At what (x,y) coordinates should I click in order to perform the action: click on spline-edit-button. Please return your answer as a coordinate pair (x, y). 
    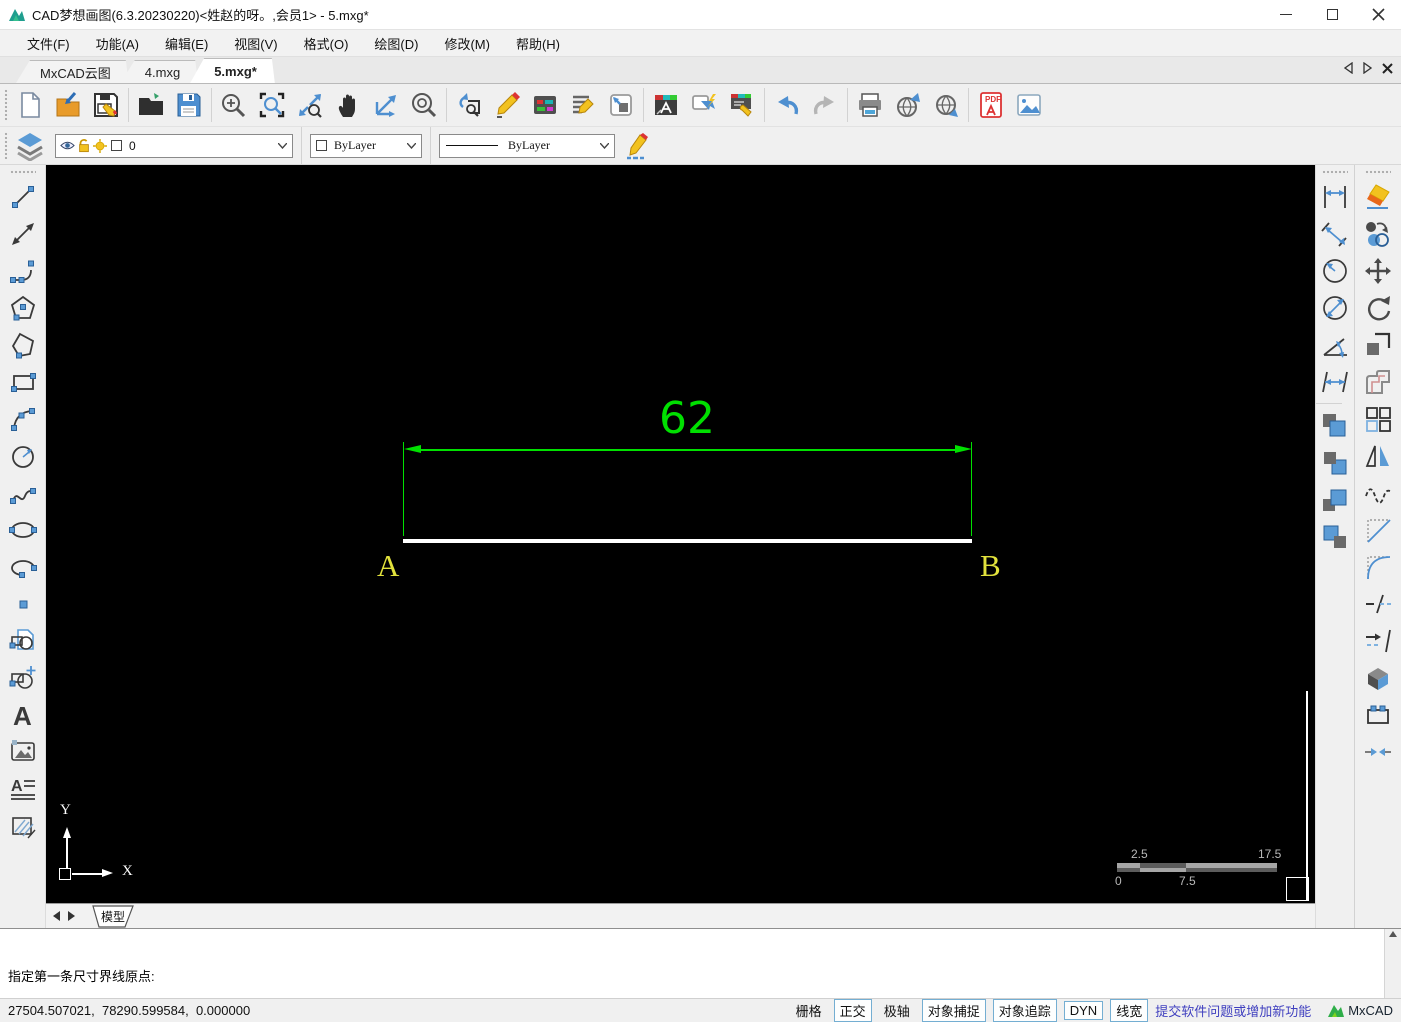
    Looking at the image, I should click on (1378, 492).